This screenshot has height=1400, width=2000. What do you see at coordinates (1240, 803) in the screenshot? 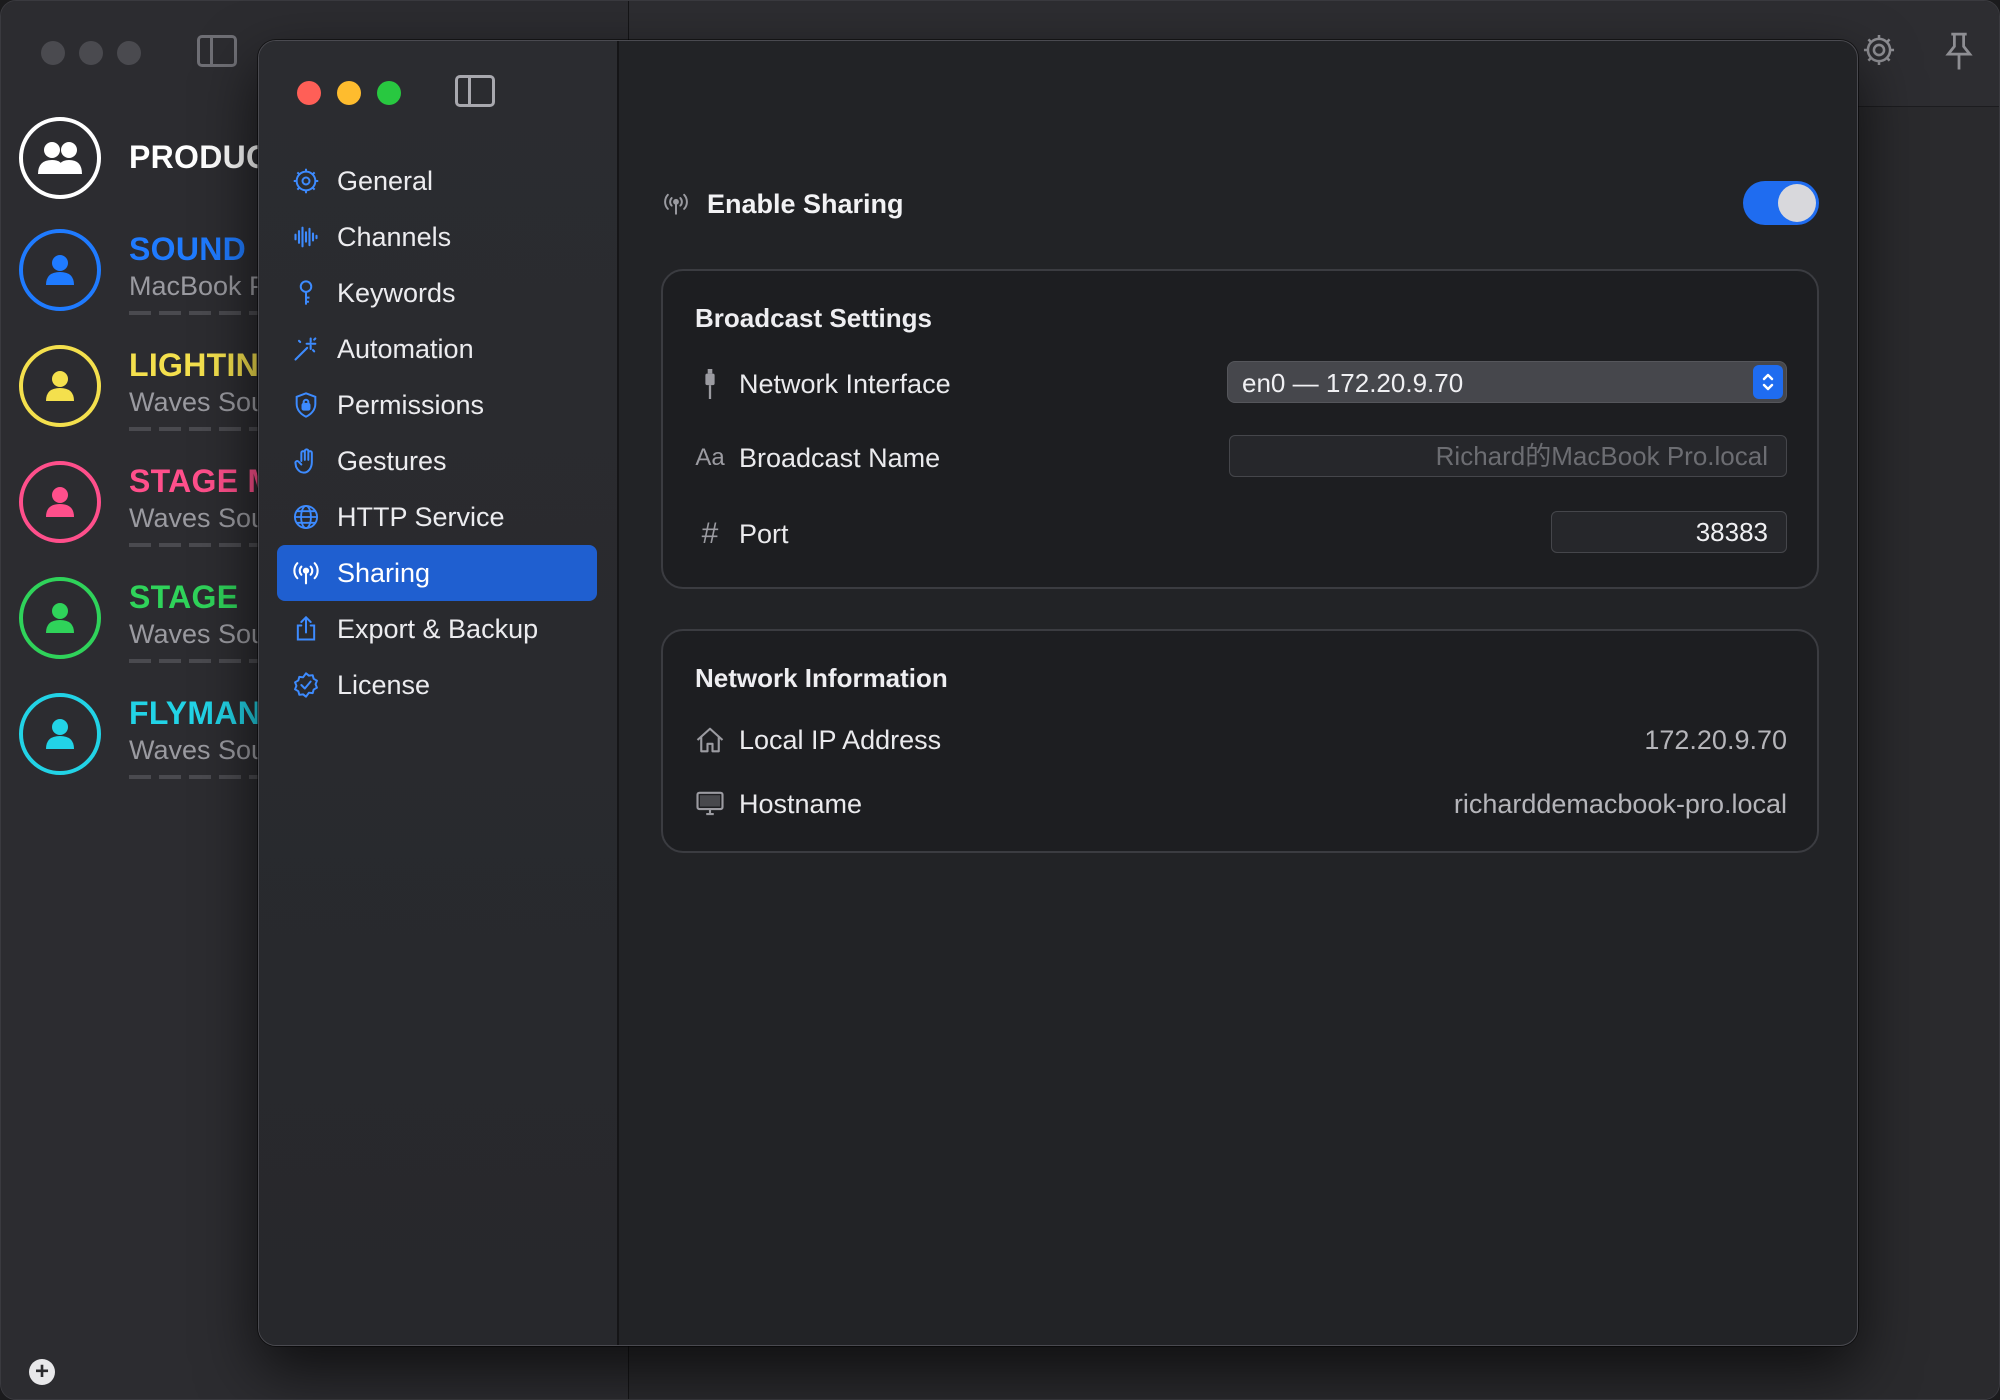
I see `hostname-row: Hostname richarddemacbook-pro.local` at bounding box center [1240, 803].